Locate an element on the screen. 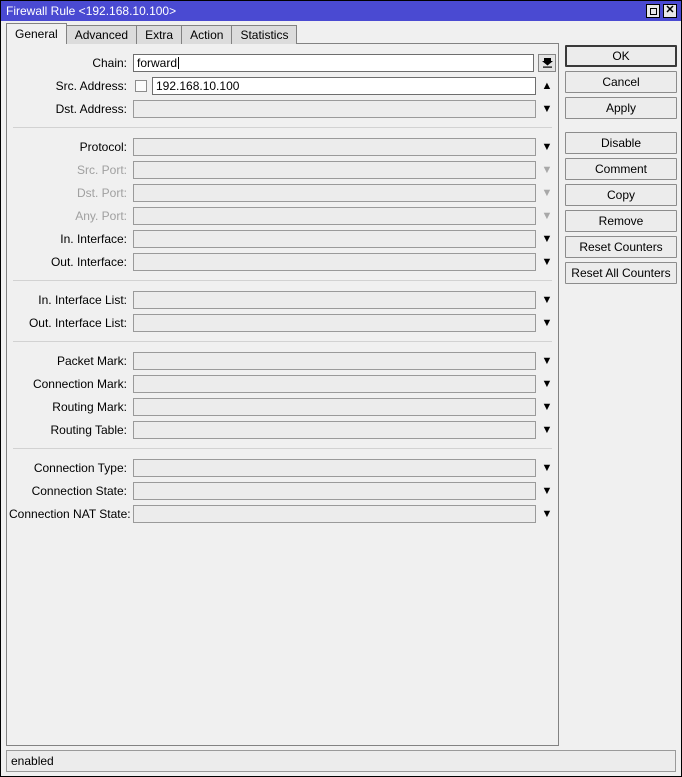 The image size is (682, 777). disable-button: Disable is located at coordinates (621, 143).